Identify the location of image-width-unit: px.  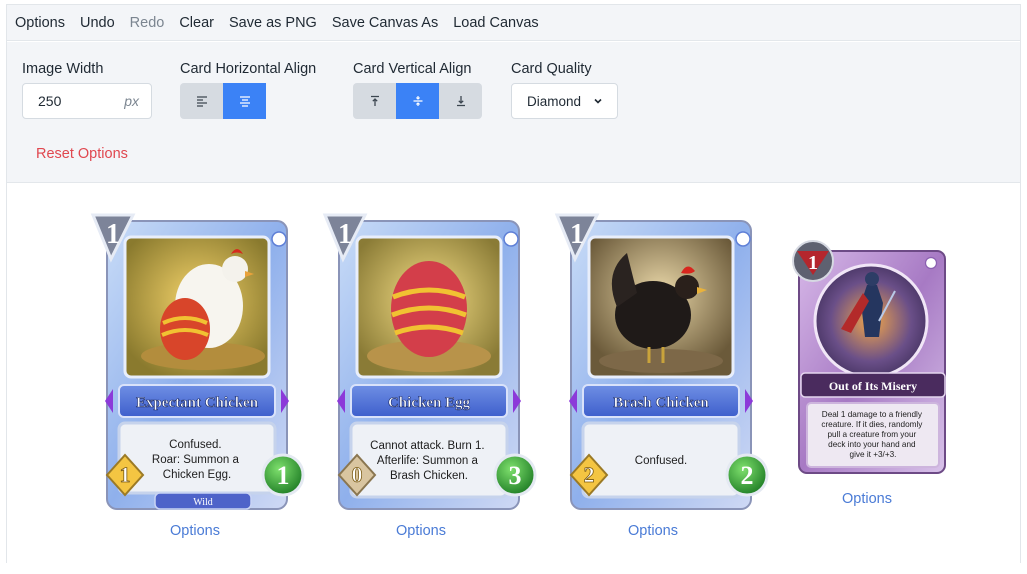
(131, 101).